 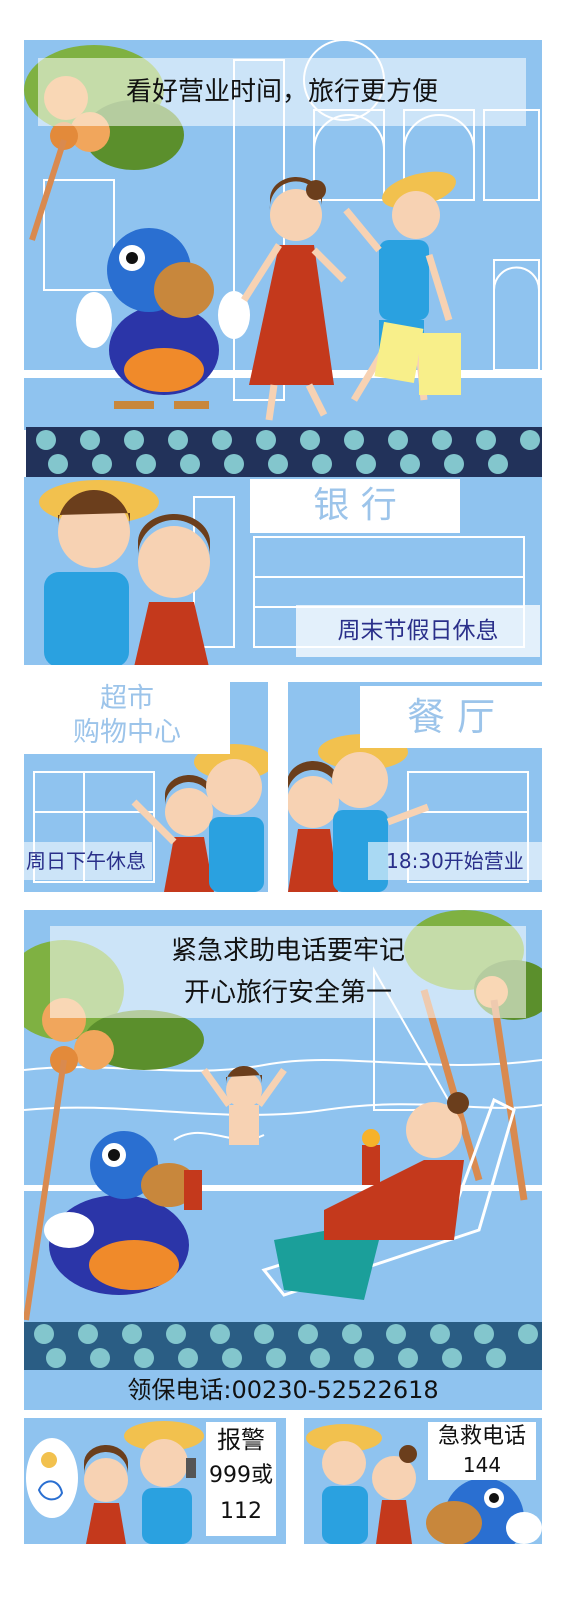 What do you see at coordinates (440, 364) in the screenshot?
I see `shopping-bag` at bounding box center [440, 364].